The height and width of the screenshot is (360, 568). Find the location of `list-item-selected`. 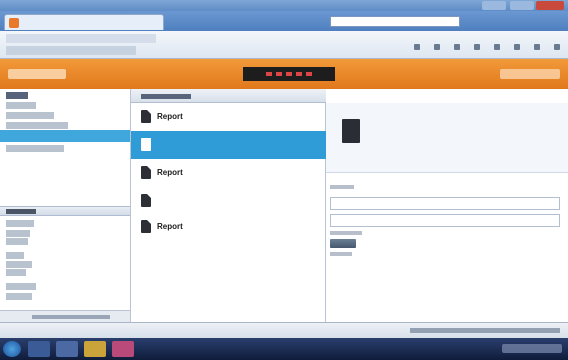

list-item-selected is located at coordinates (228, 145).